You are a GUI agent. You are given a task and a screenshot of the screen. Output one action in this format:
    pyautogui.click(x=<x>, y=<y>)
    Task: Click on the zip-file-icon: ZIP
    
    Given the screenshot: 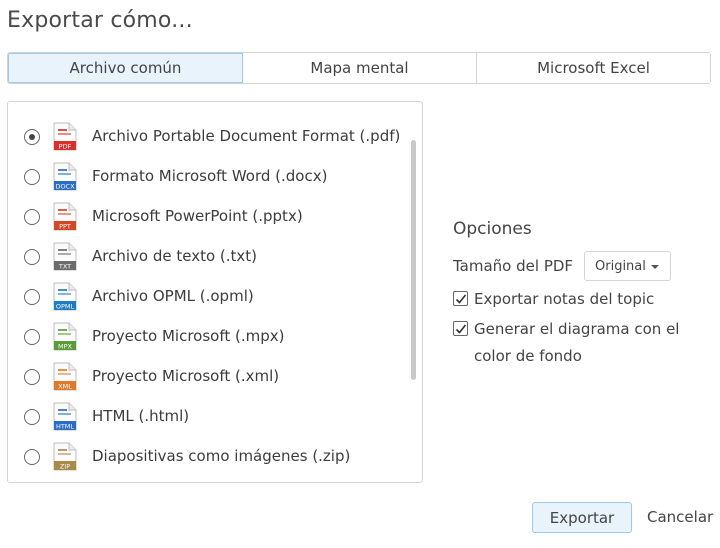 What is the action you would take?
    pyautogui.click(x=65, y=456)
    